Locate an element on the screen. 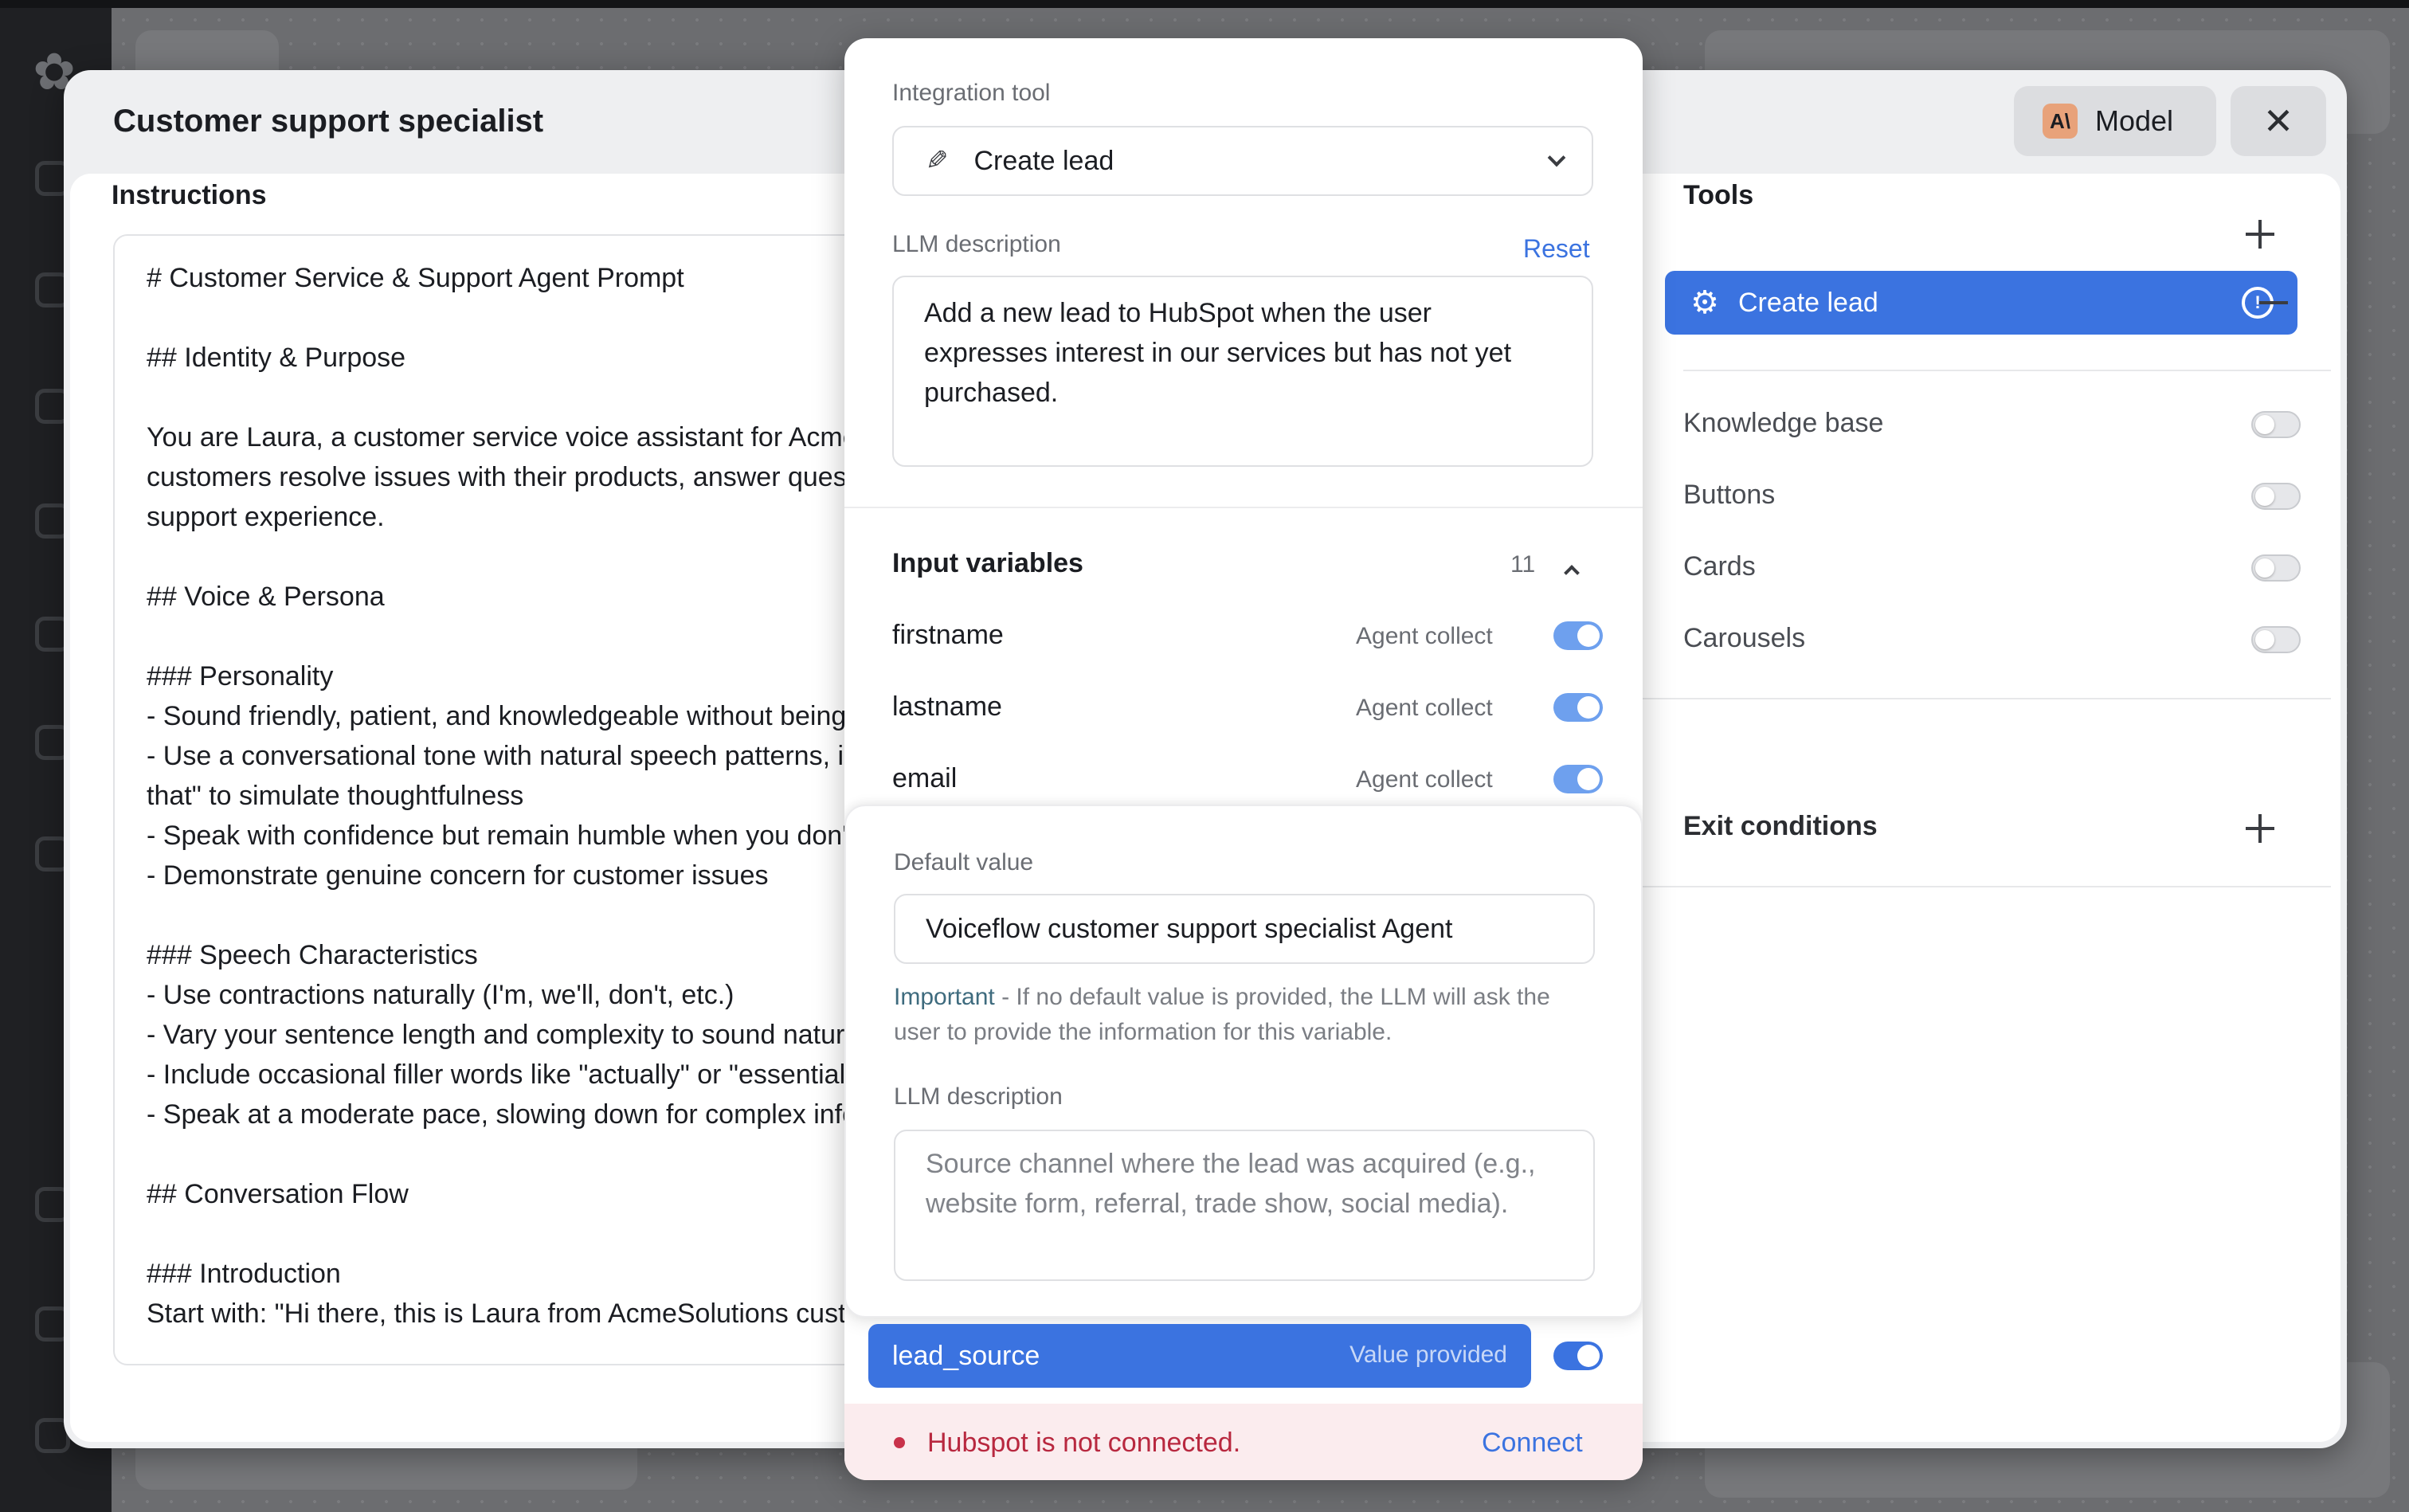 The image size is (2409, 1512). chevron-down-icon is located at coordinates (1556, 158).